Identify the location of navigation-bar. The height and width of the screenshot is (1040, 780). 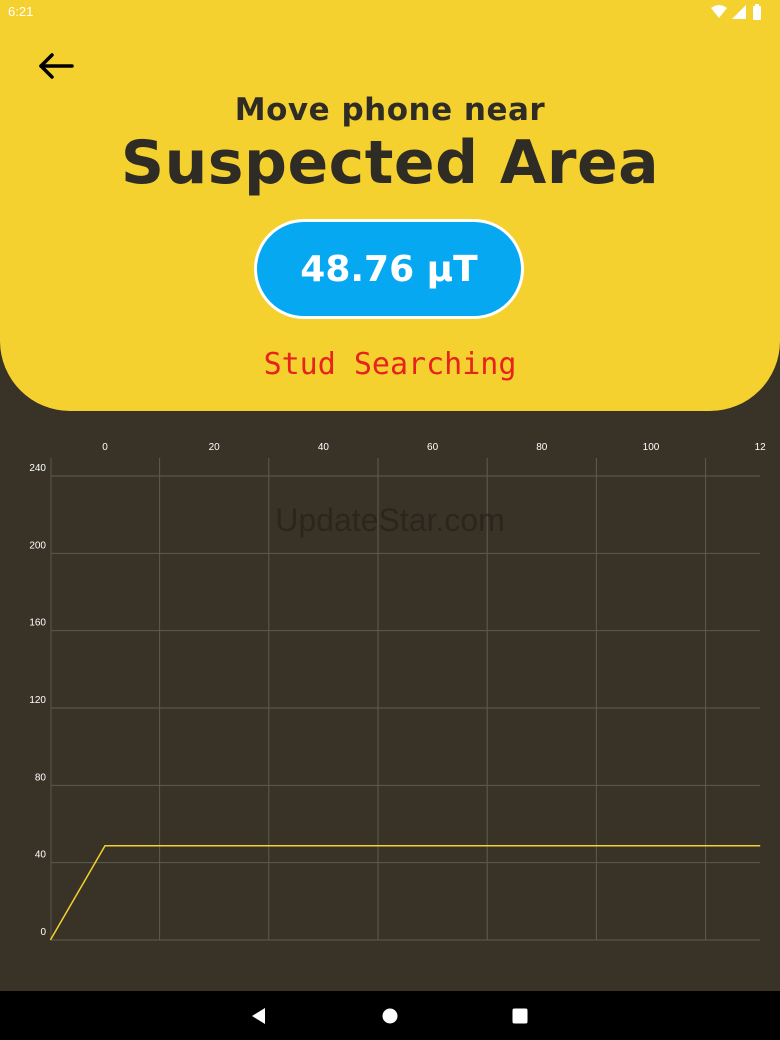
(390, 1015).